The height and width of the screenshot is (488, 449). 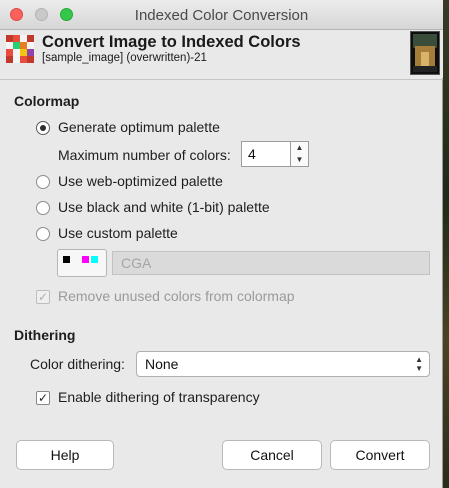 What do you see at coordinates (43, 128) in the screenshot?
I see `optimum-palette-radio` at bounding box center [43, 128].